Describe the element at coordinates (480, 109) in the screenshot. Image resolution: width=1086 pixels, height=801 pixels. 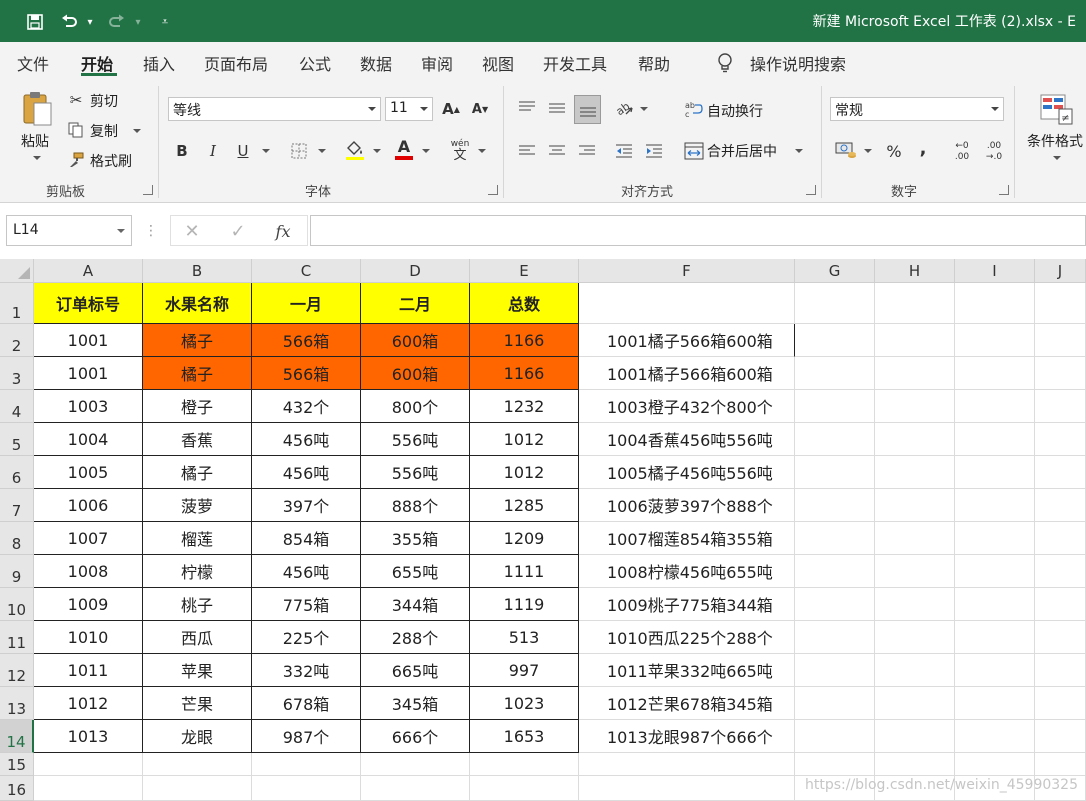
I see `decrease-font-size-icon: A ▼` at that location.